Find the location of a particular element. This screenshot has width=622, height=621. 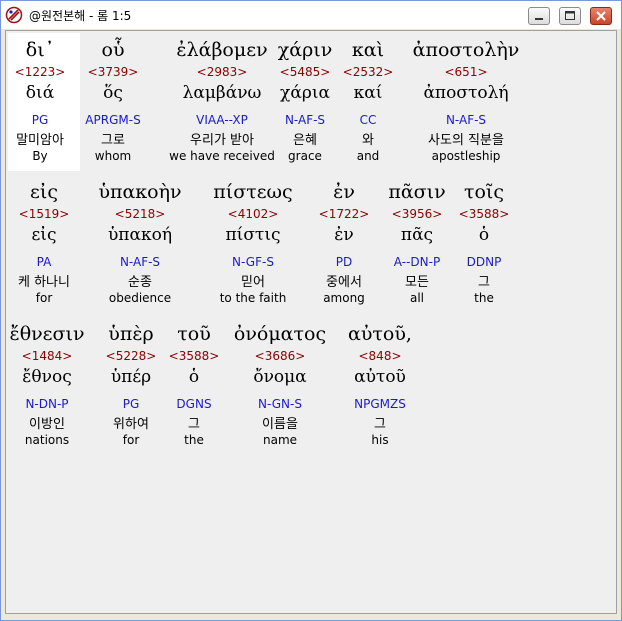

korean-gloss: 말미암아 is located at coordinates (40, 140).